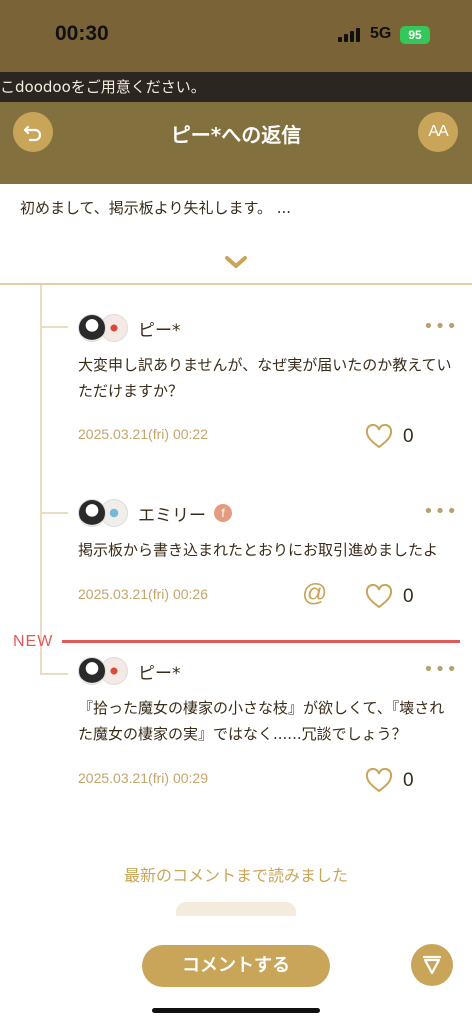  I want to click on home-indicator, so click(236, 1010).